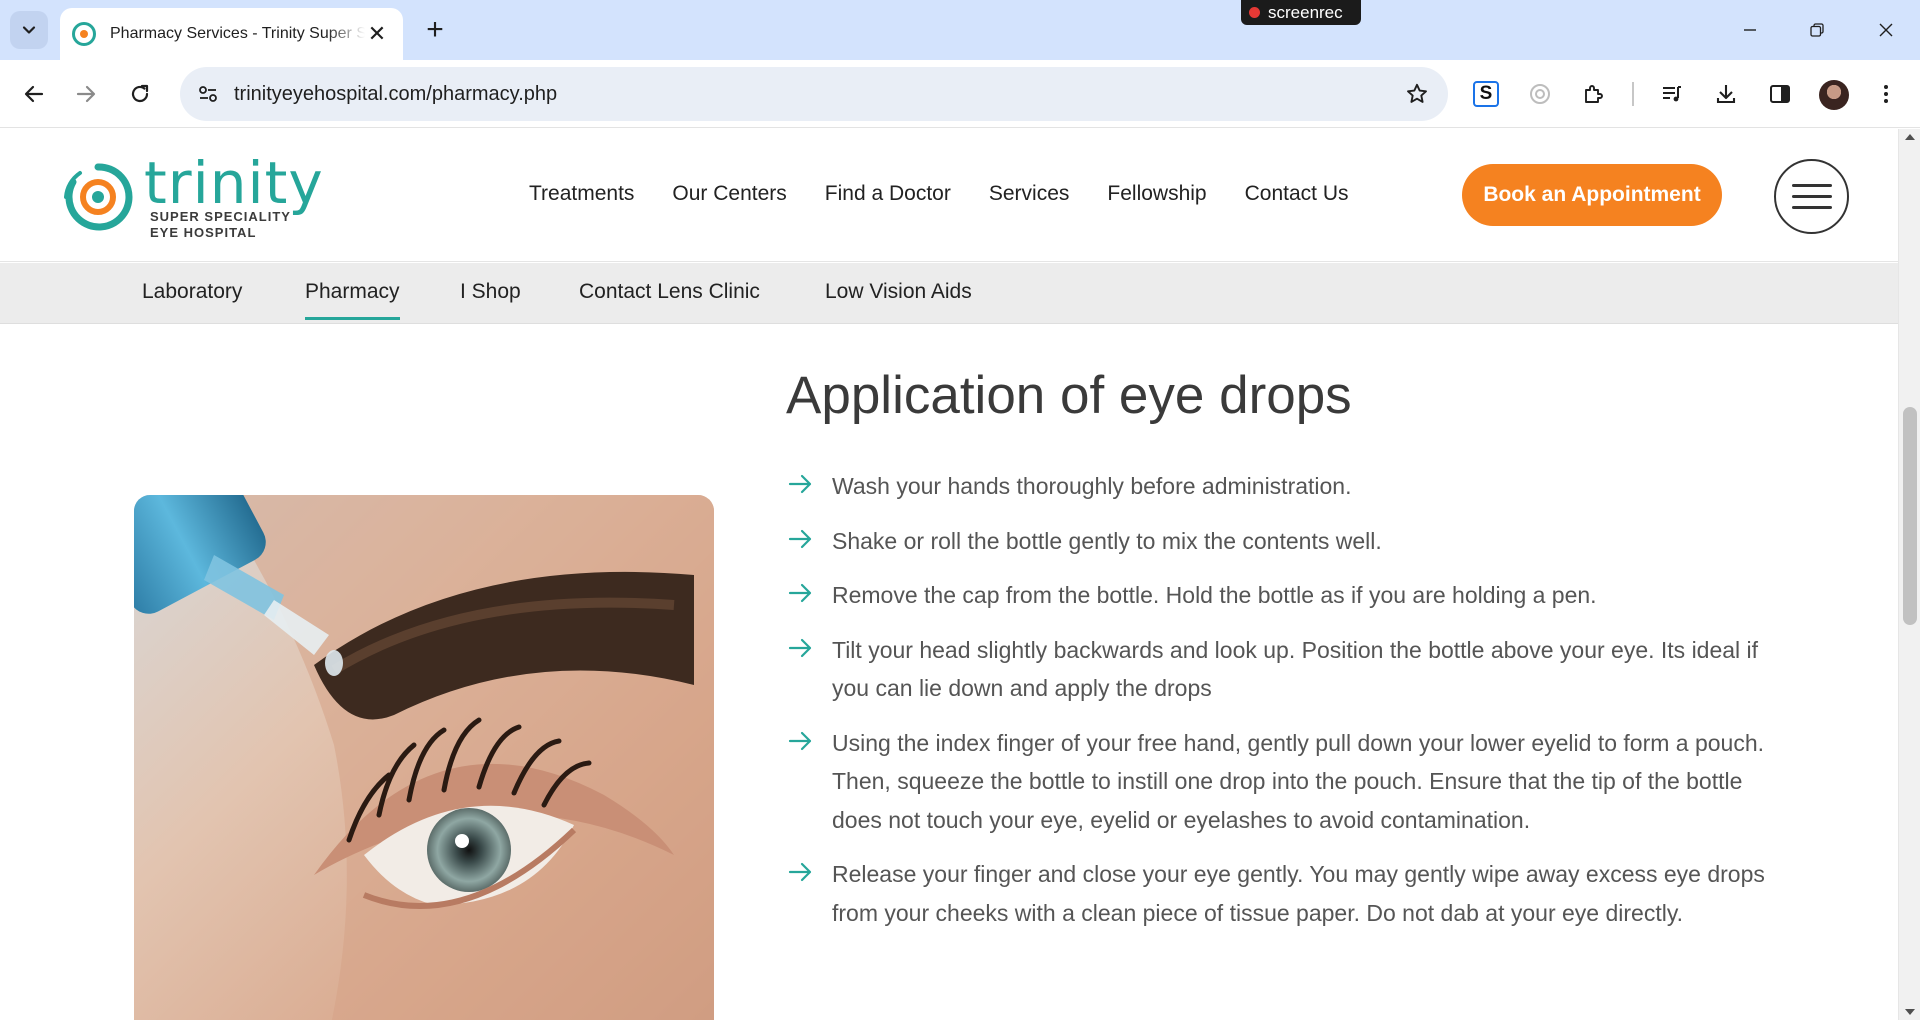  I want to click on downloads-button, so click(1726, 94).